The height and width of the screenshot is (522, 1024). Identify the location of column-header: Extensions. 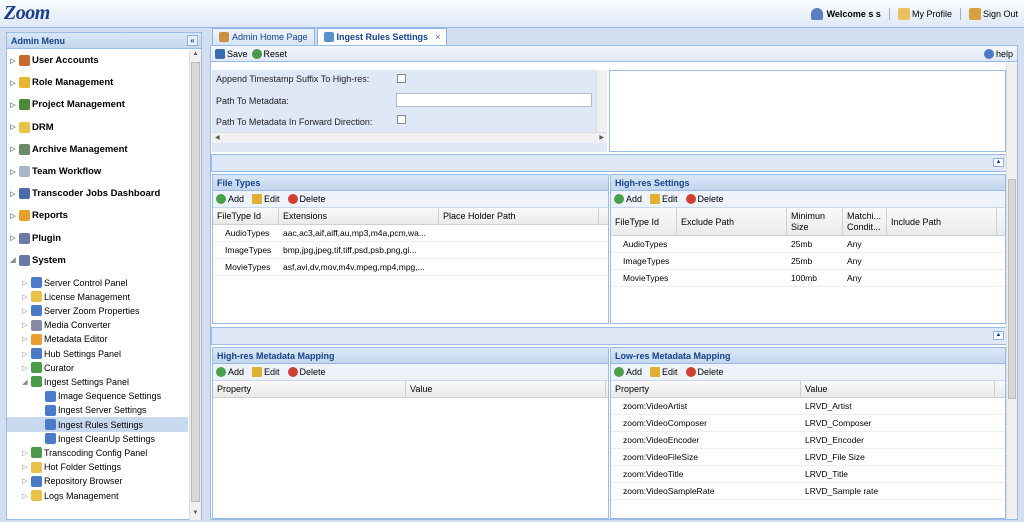
(359, 216).